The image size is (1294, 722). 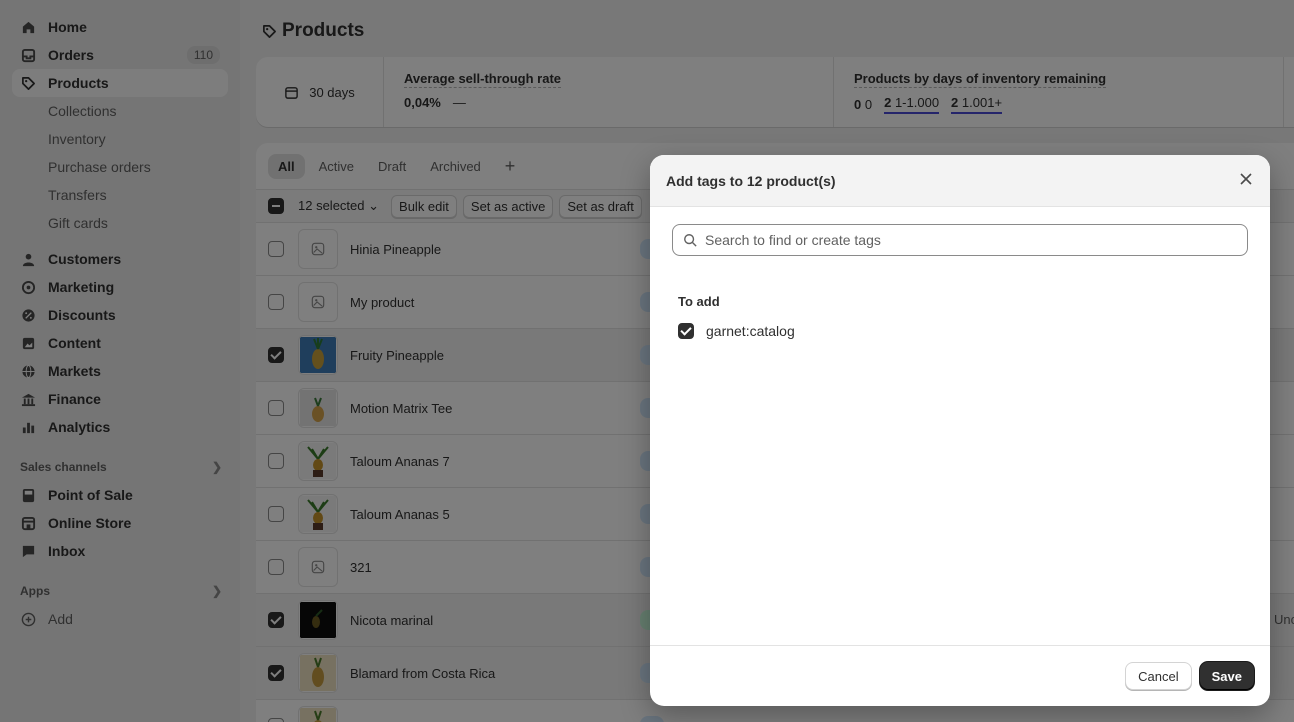 What do you see at coordinates (1158, 676) in the screenshot?
I see `cancel-button: Cancel` at bounding box center [1158, 676].